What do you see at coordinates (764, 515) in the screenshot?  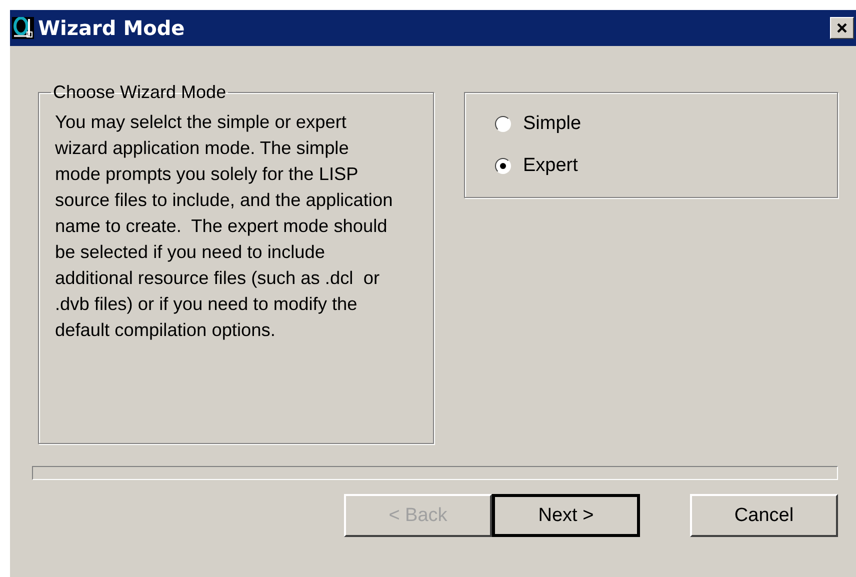 I see `cancel-button: Cancel` at bounding box center [764, 515].